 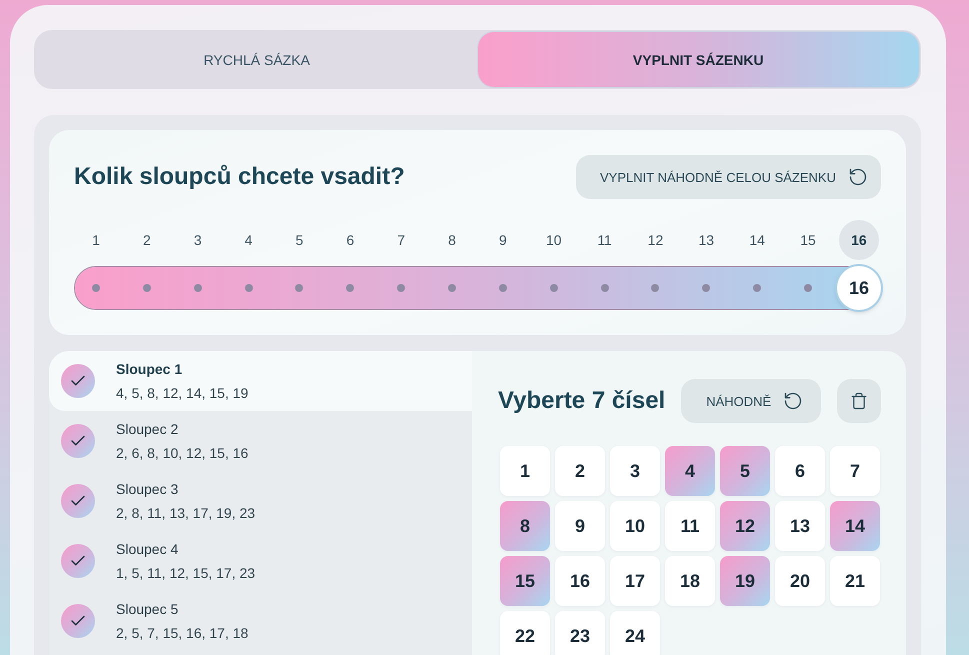 I want to click on column-count-option: 5, so click(x=299, y=240).